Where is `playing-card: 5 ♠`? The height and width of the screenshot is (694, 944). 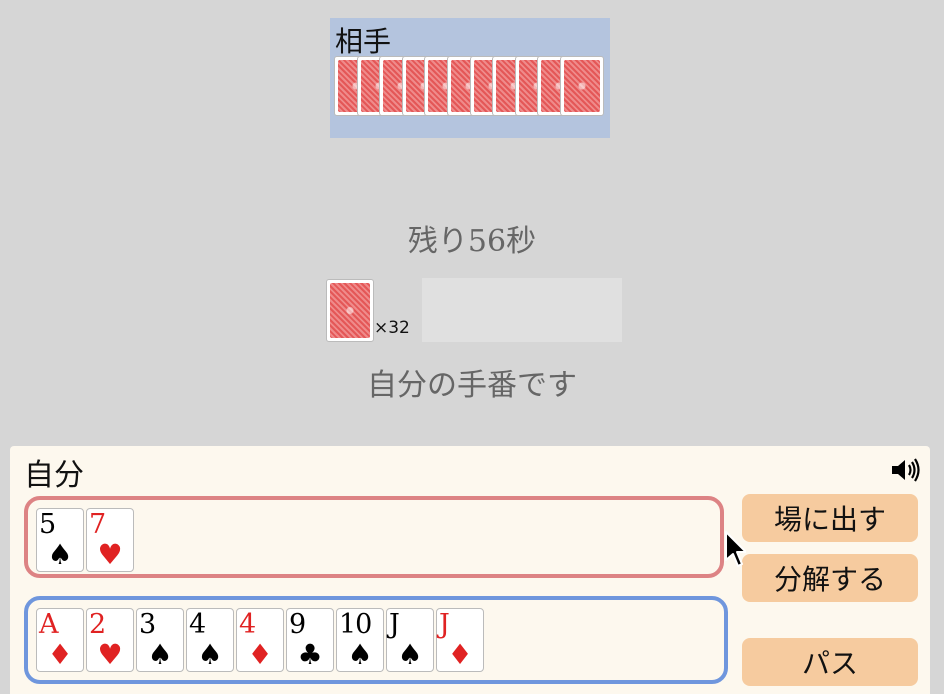 playing-card: 5 ♠ is located at coordinates (60, 540).